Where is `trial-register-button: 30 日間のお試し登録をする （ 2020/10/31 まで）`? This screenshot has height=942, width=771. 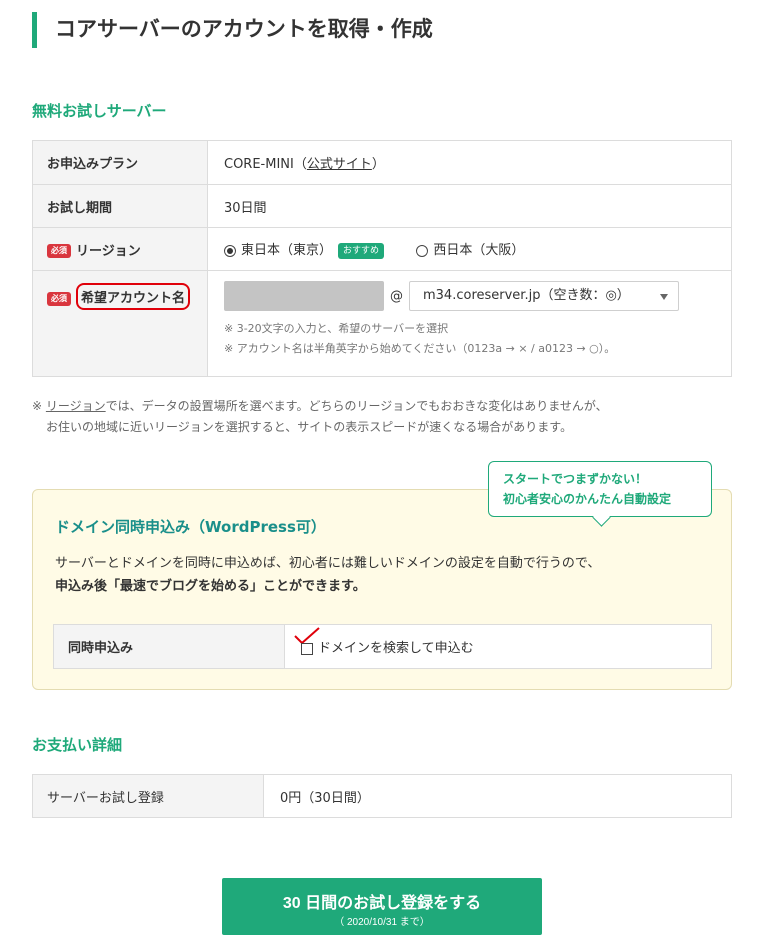
trial-register-button: 30 日間のお試し登録をする （ 2020/10/31 まで） is located at coordinates (382, 906).